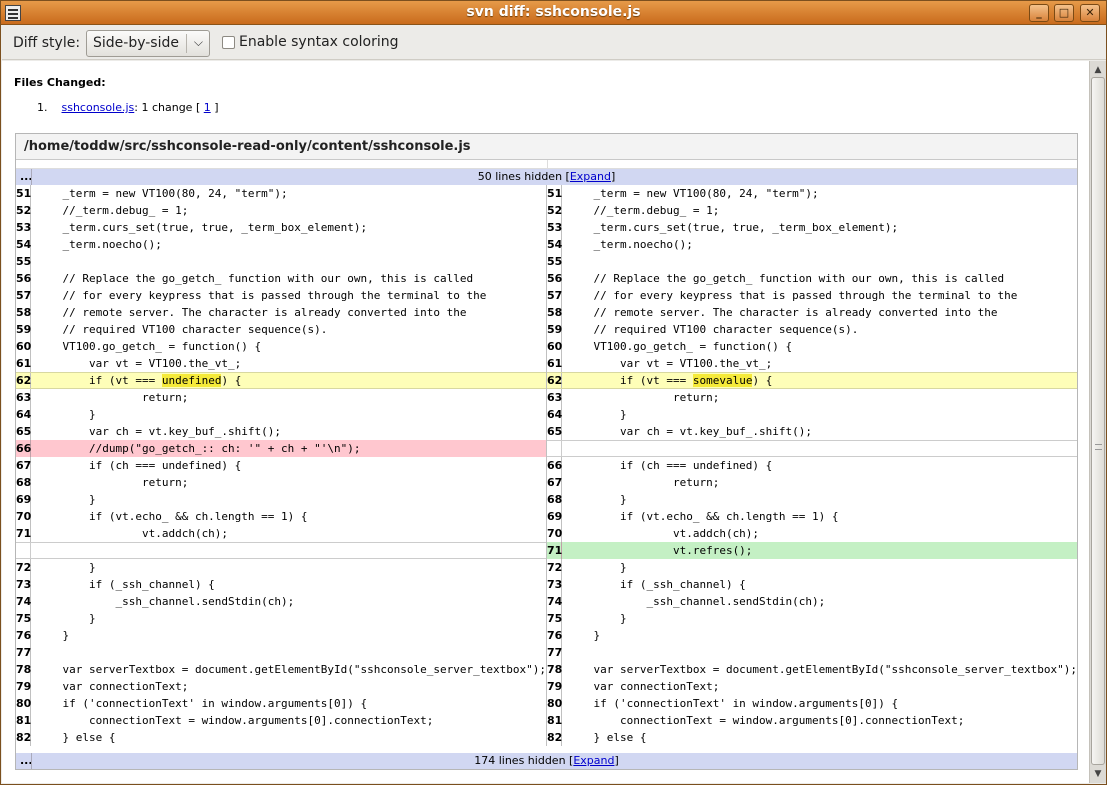 This screenshot has width=1107, height=785. I want to click on line-number: 64, so click(555, 414).